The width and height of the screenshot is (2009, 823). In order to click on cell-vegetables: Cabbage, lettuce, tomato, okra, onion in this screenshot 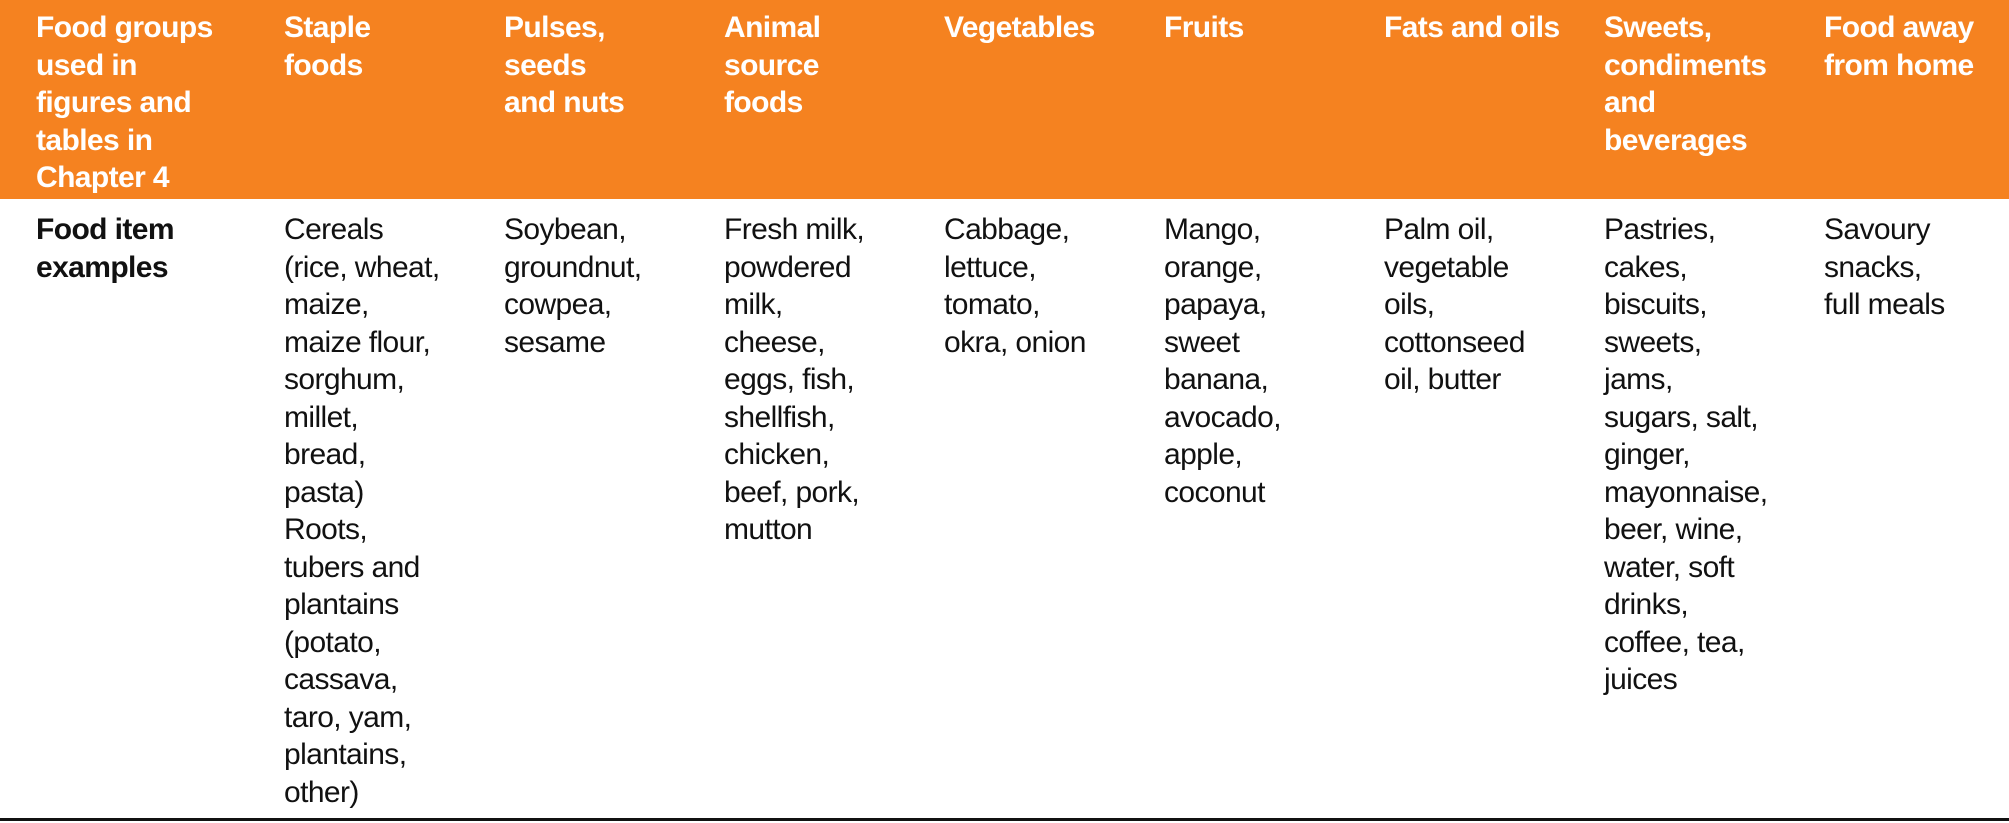, I will do `click(1015, 286)`.